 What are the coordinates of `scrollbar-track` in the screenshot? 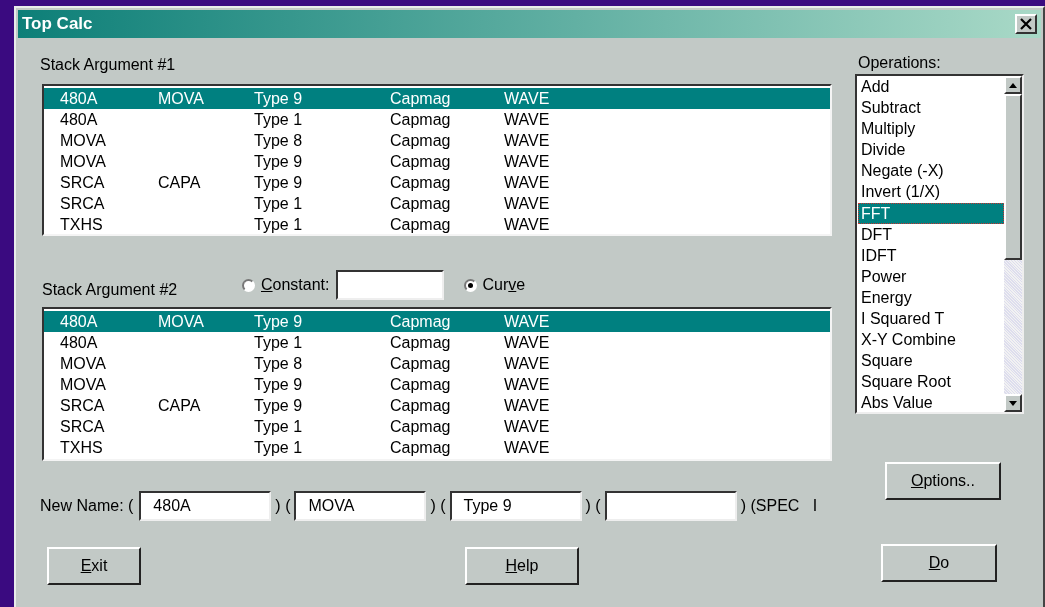 It's located at (1013, 244).